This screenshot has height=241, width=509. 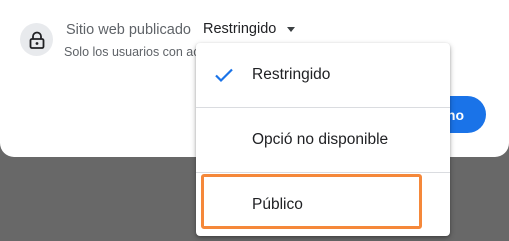 I want to click on lock-icon, so click(x=36, y=39).